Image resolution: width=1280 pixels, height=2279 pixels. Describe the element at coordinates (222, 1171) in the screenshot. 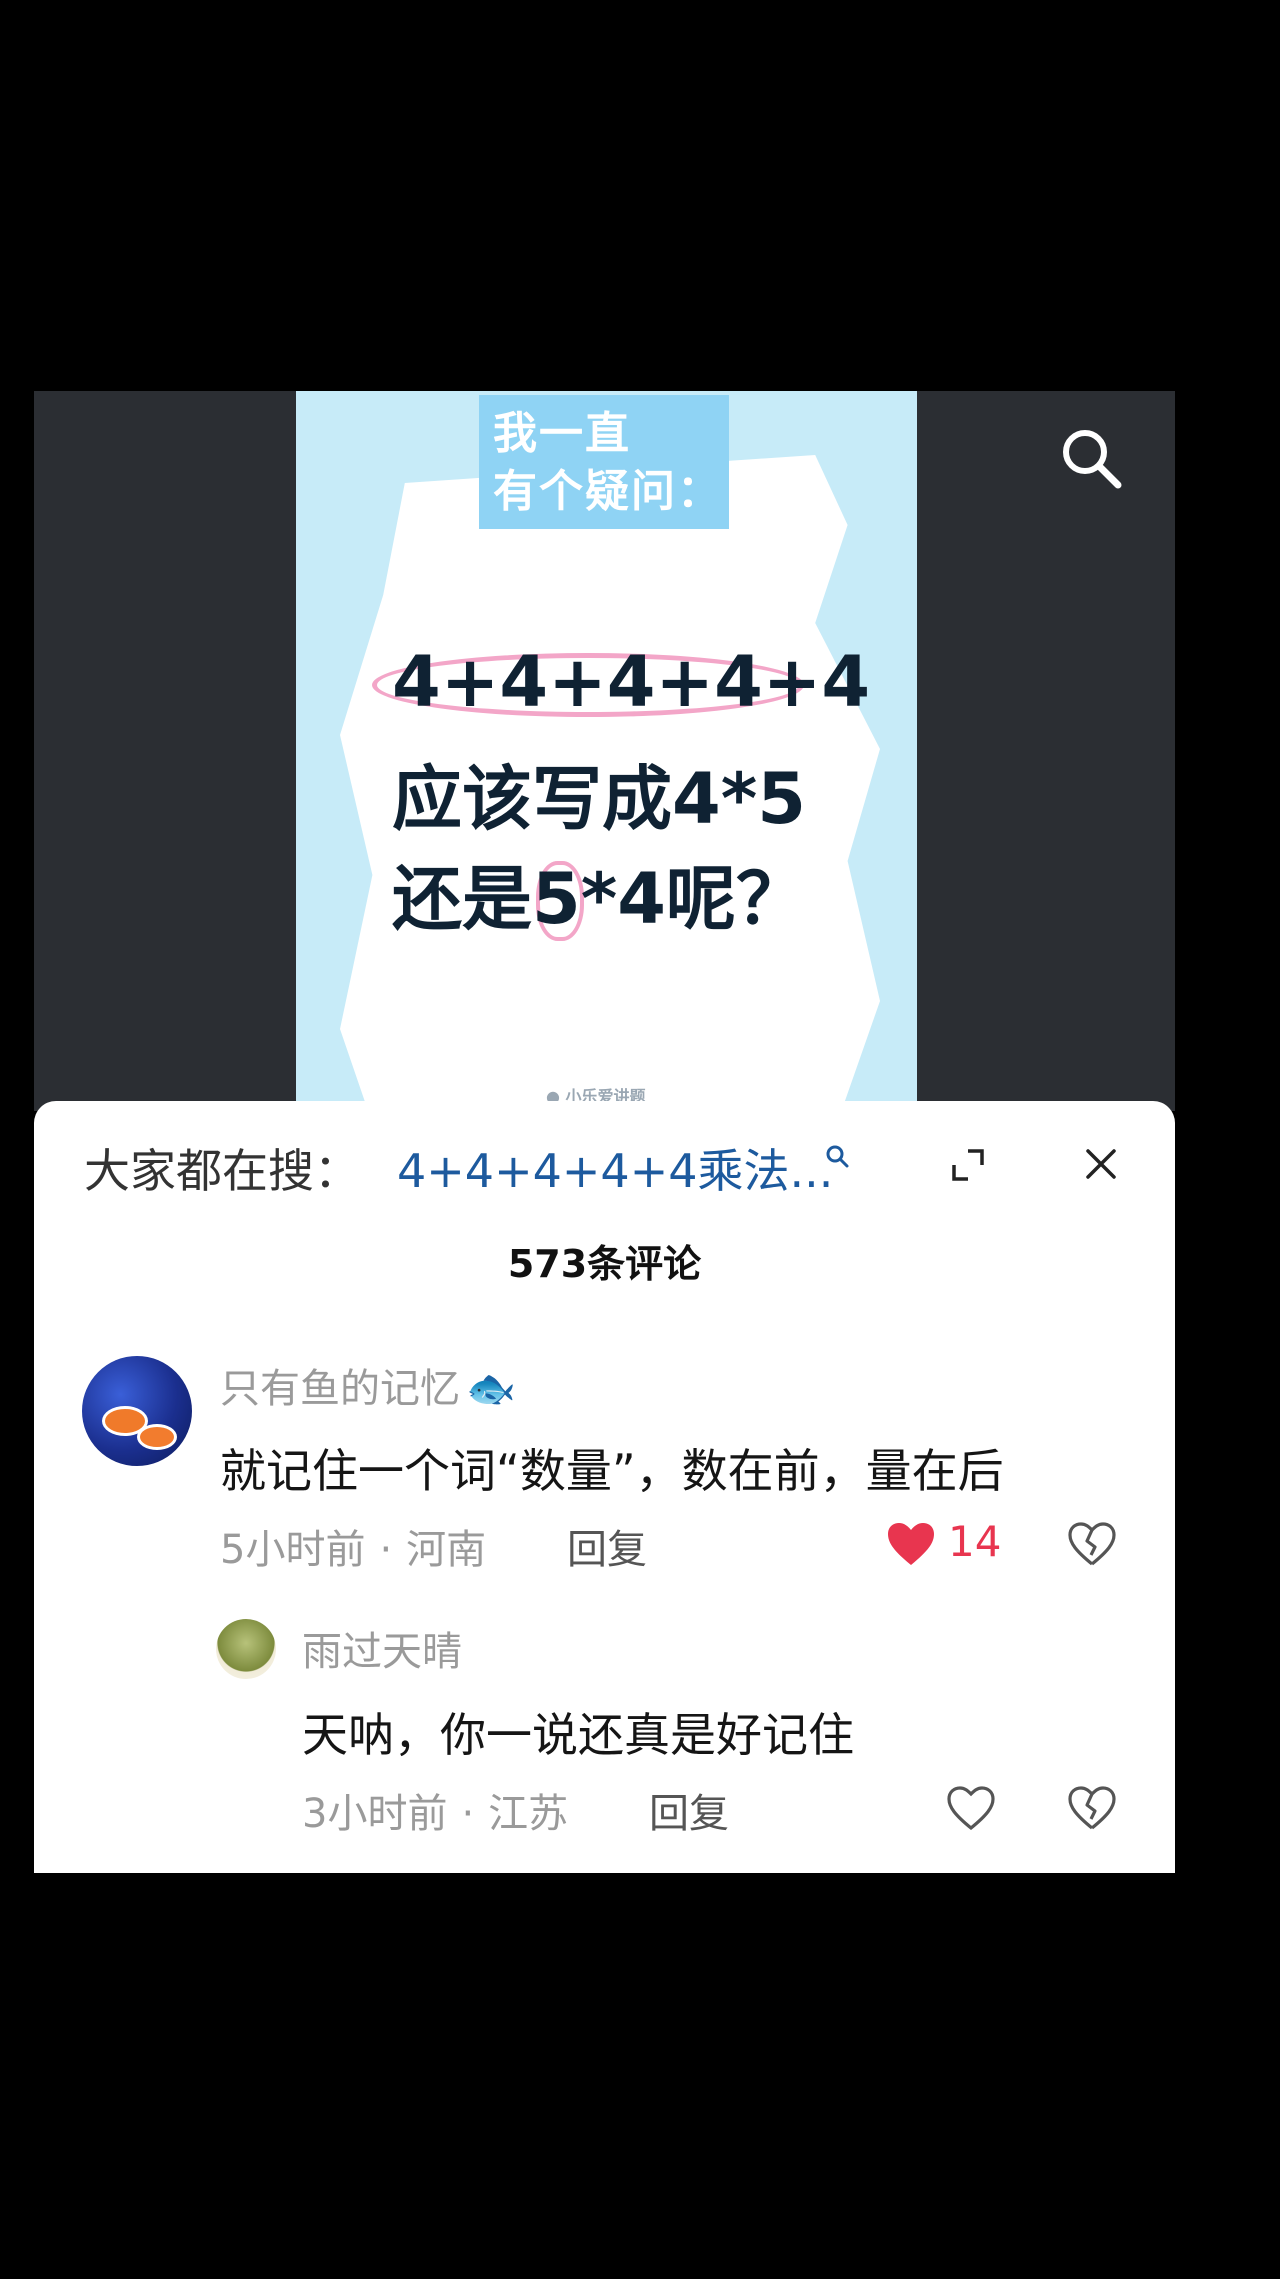

I see `hot-search-label: 大家都在搜：` at that location.